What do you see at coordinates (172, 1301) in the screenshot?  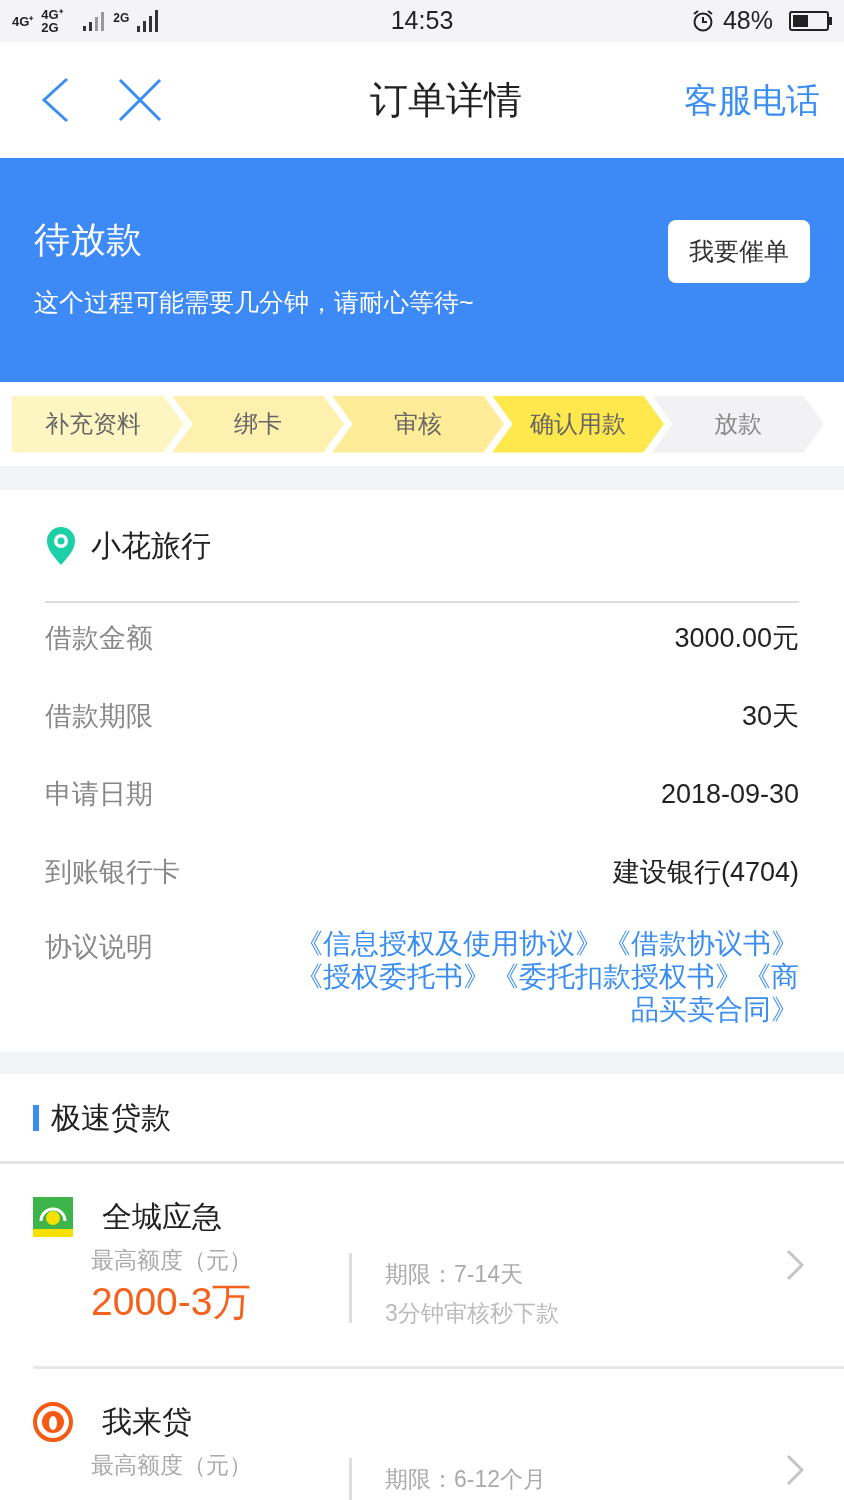 I see `amount-range: 2000-3万` at bounding box center [172, 1301].